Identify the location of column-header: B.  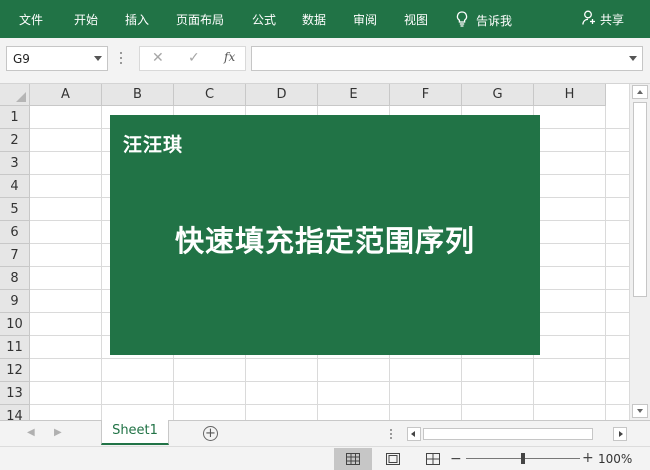
(138, 95).